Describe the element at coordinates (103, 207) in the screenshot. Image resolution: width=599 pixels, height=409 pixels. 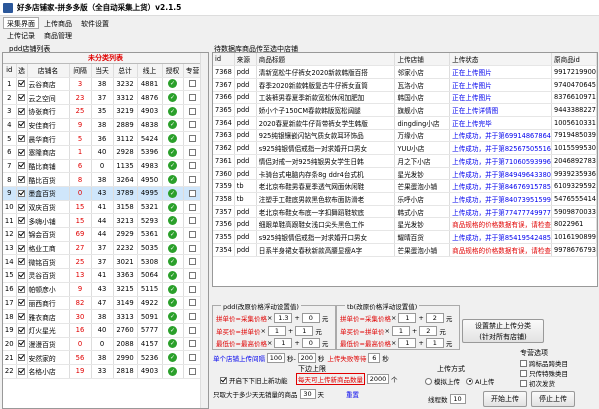
I see `shop-row: 10 双庆百货 15 41 3158 5321 ✓` at that location.